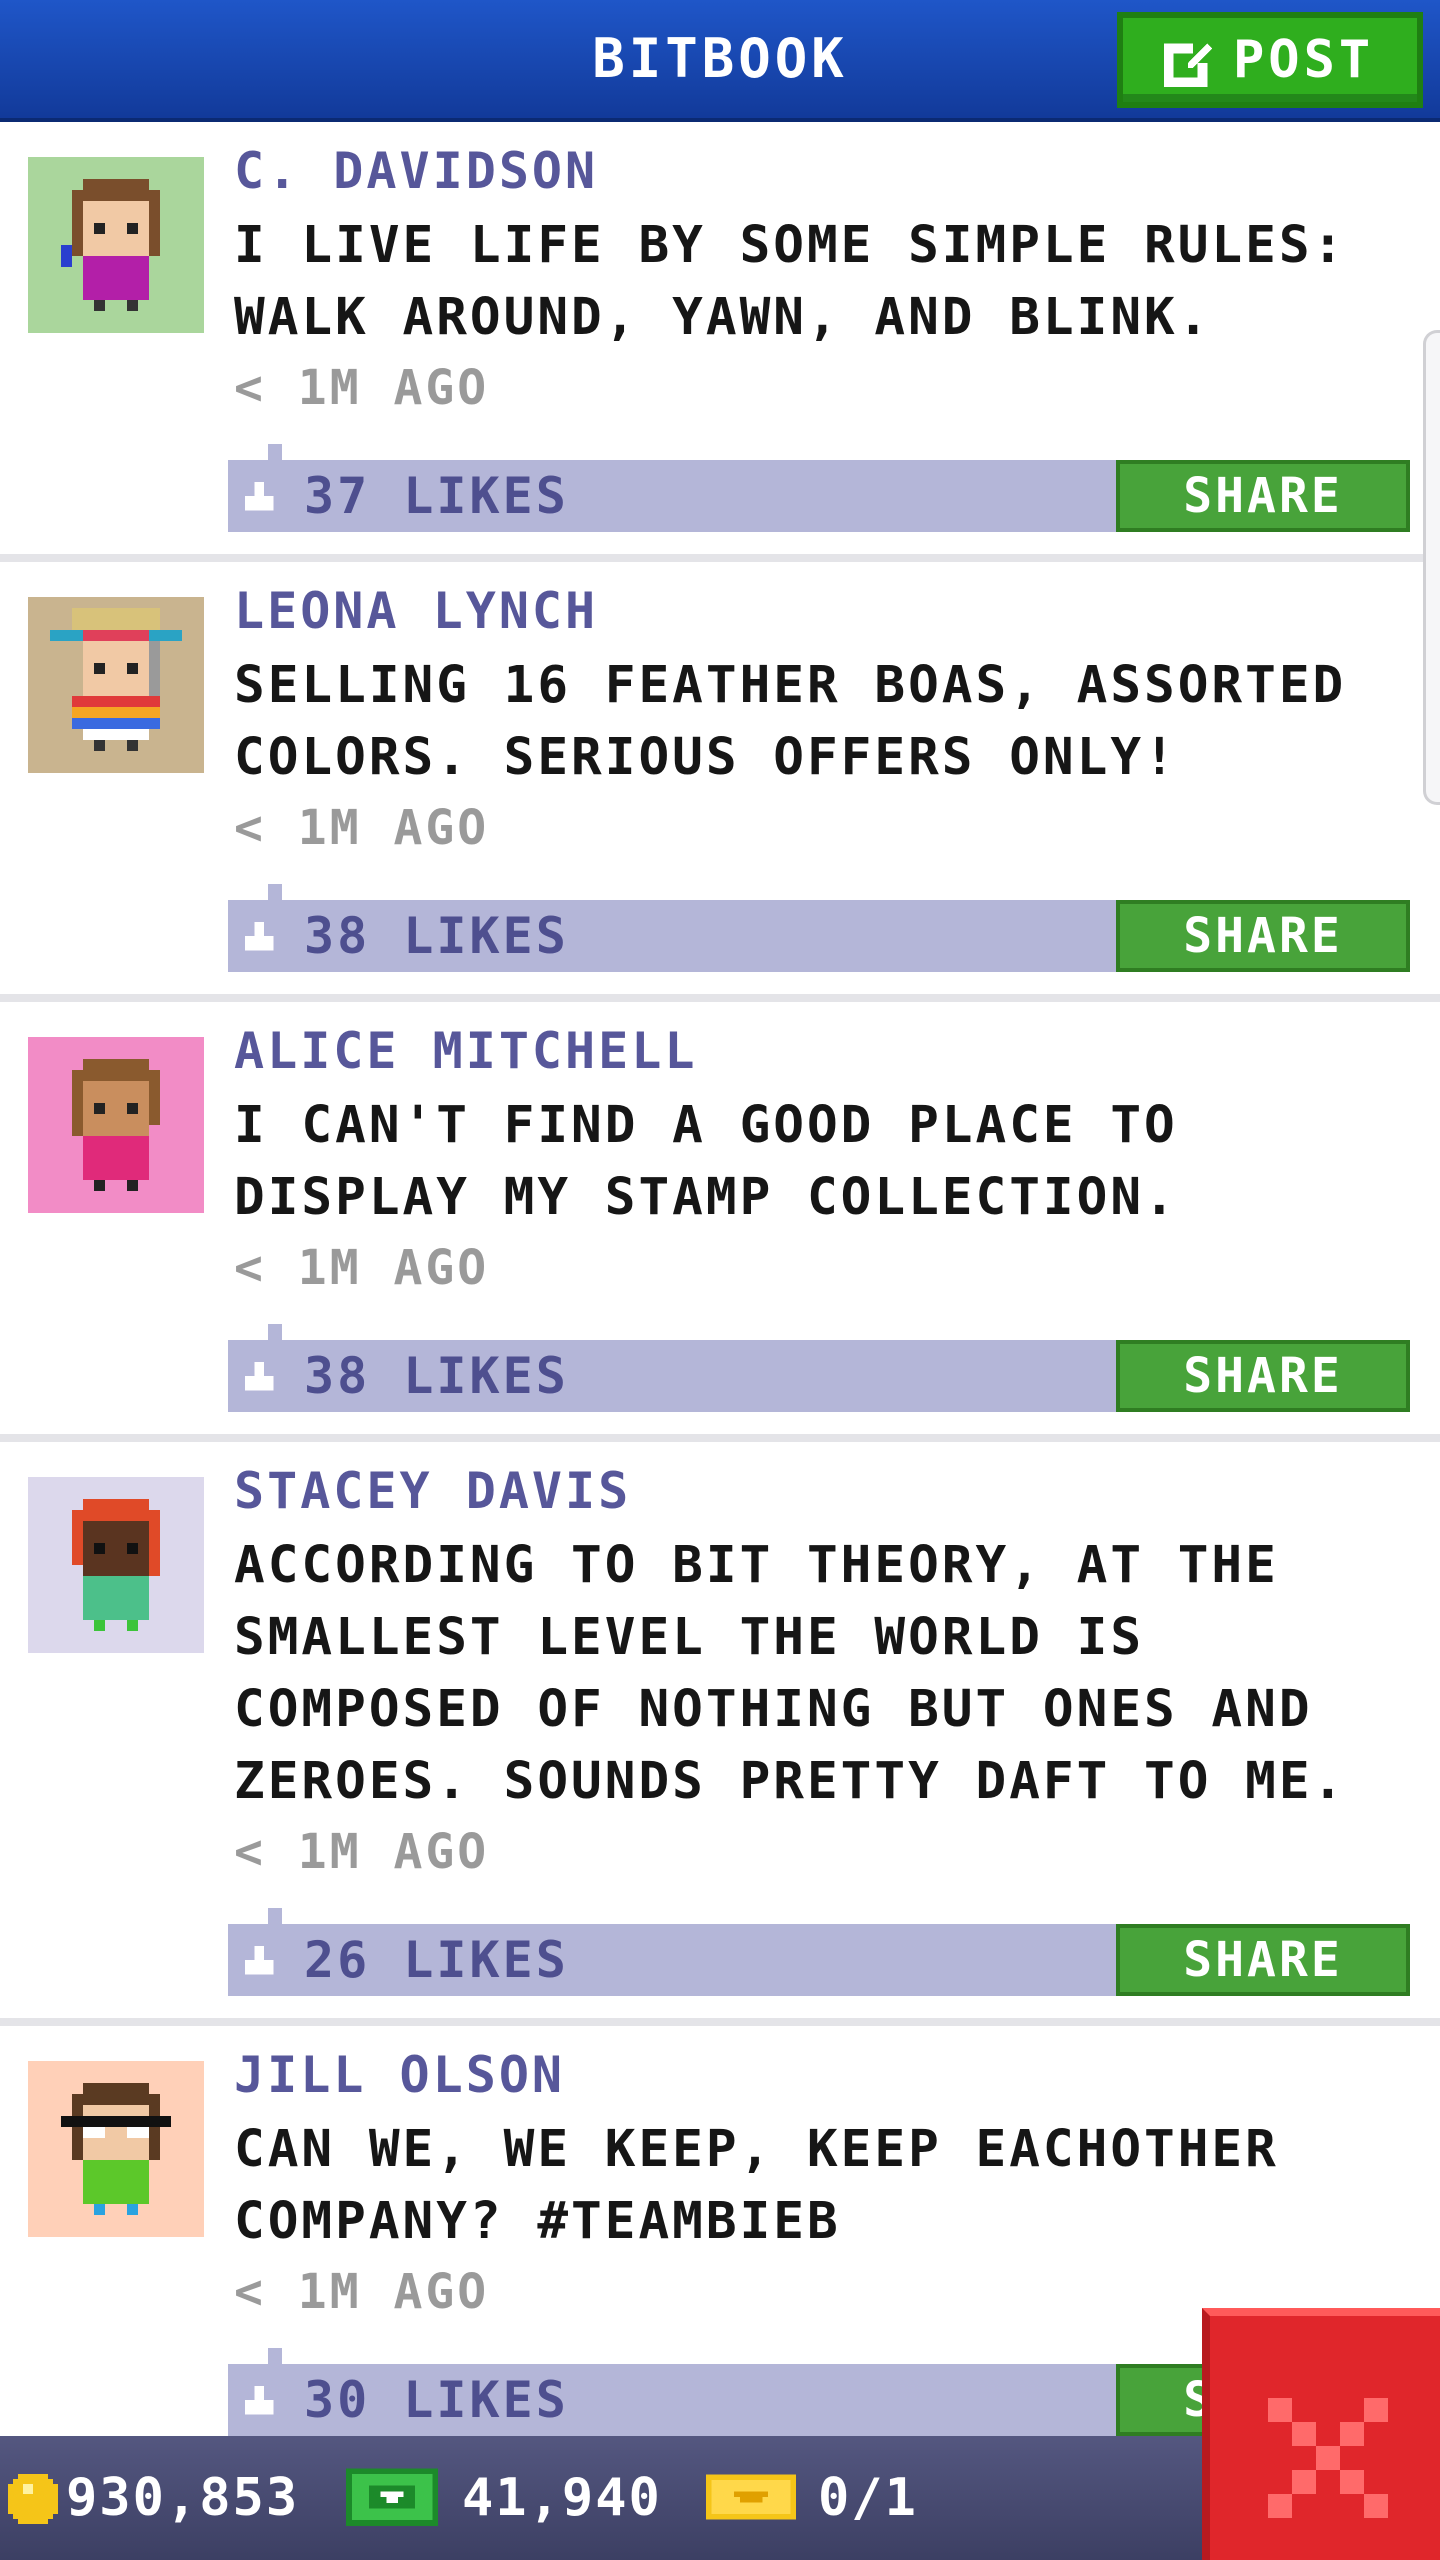  I want to click on edit-icon, so click(1188, 65).